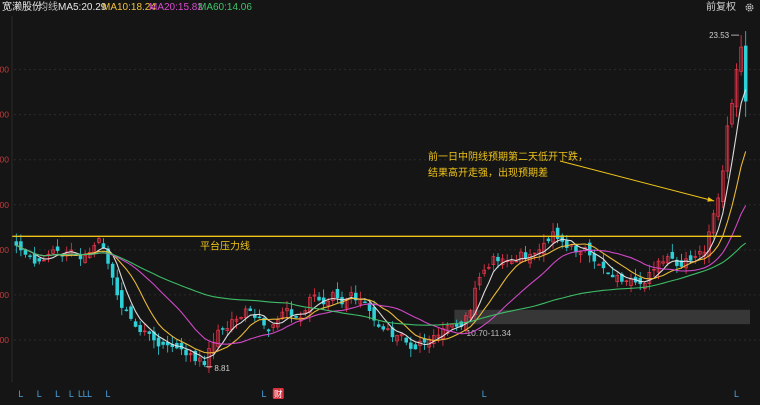  I want to click on min-price-label: 8.81, so click(222, 368).